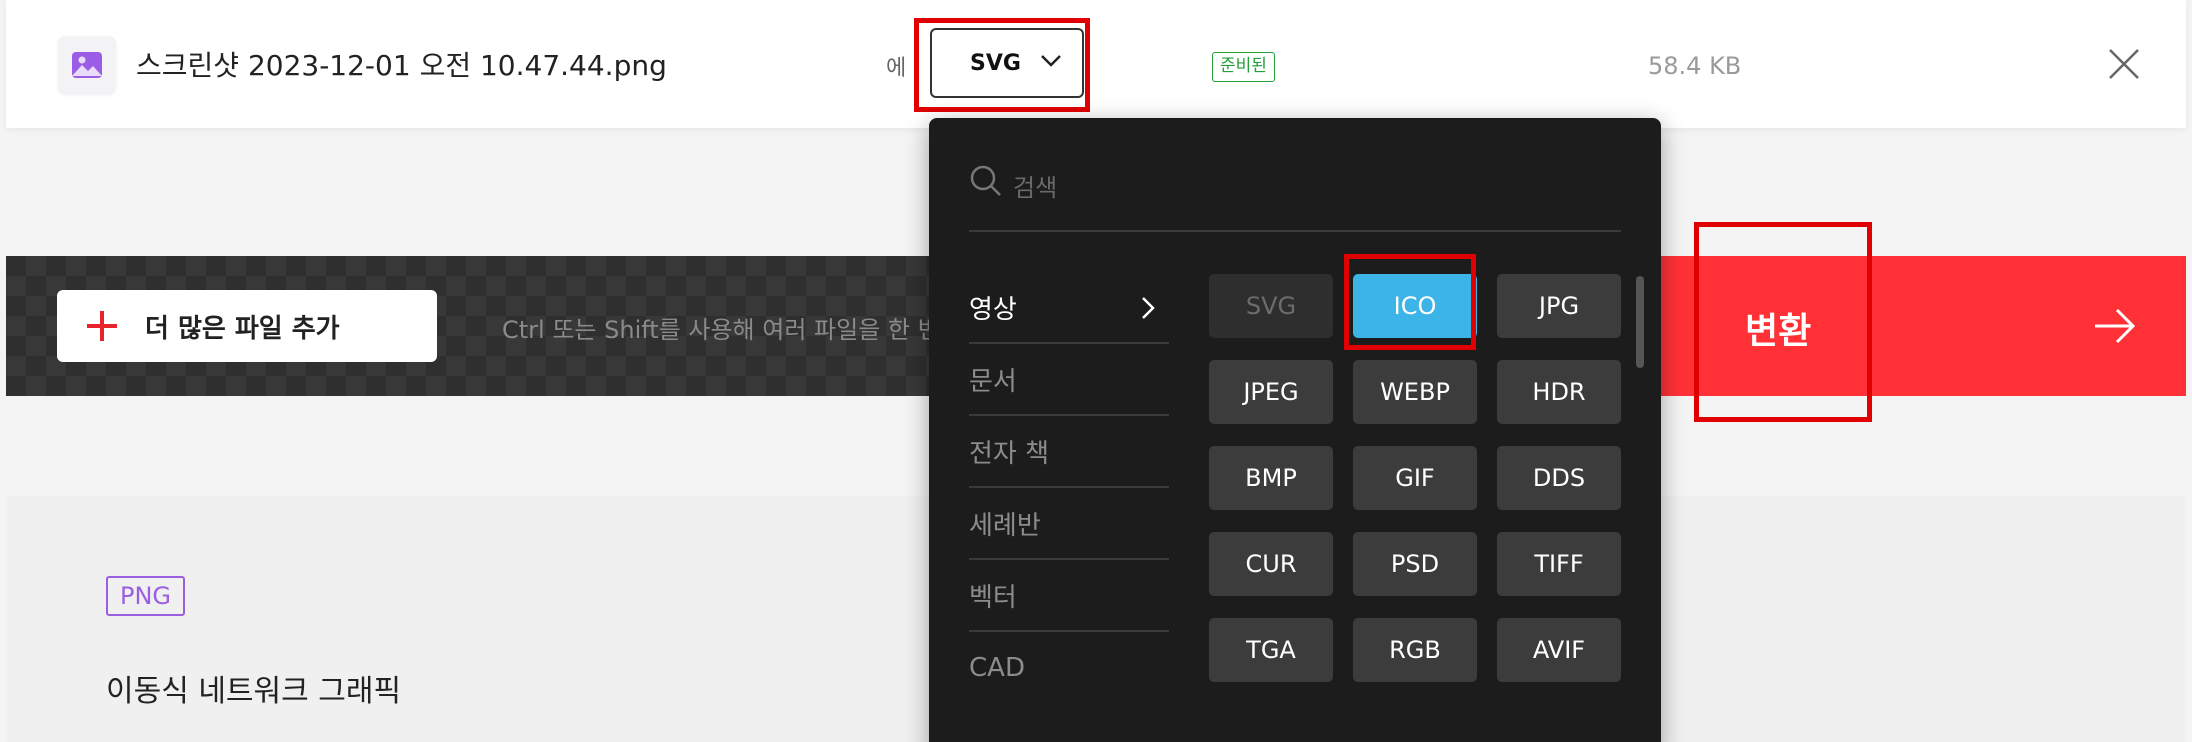 The image size is (2192, 742). Describe the element at coordinates (146, 596) in the screenshot. I see `file-type-badge: PNG` at that location.